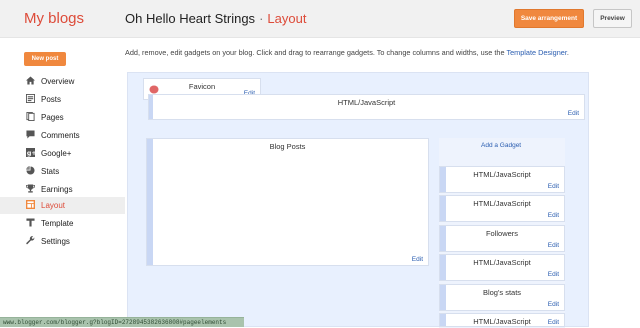 The height and width of the screenshot is (328, 640). I want to click on sidebar-item-label: Comments, so click(60, 135).